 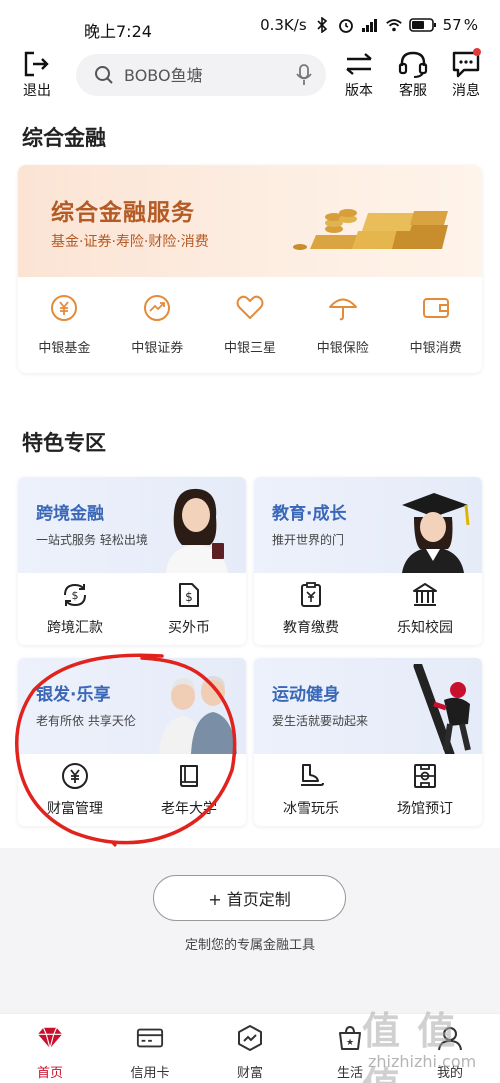 I want to click on feature-card-cross-border: 跨境金融 一站式服务 轻松出境 $ 跨境汇款 $ 买外币, so click(x=132, y=561).